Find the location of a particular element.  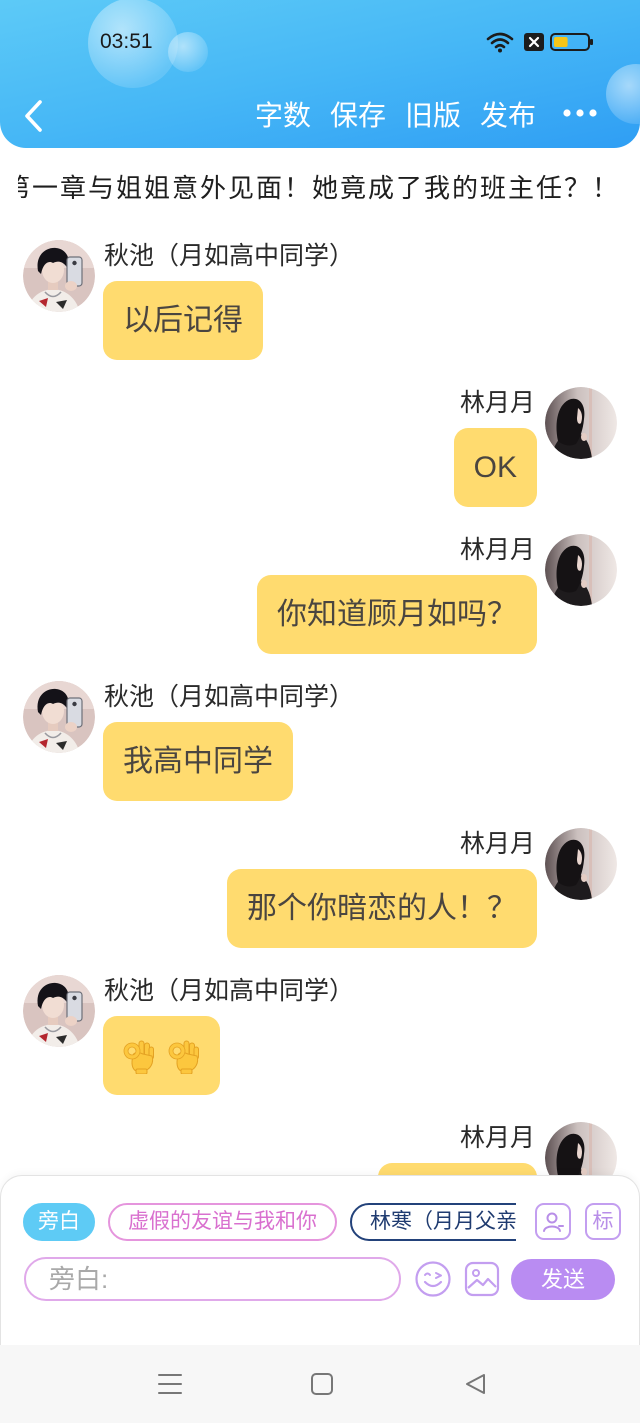

send-button: 发送 is located at coordinates (563, 1279).